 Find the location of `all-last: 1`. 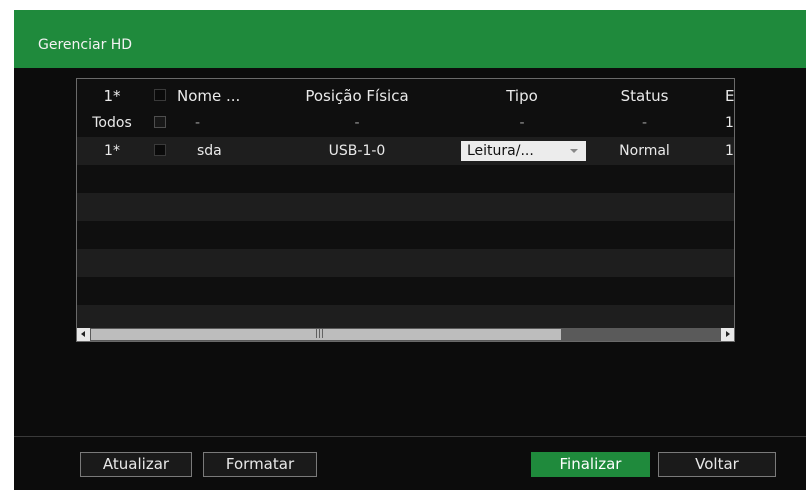

all-last: 1 is located at coordinates (729, 123).